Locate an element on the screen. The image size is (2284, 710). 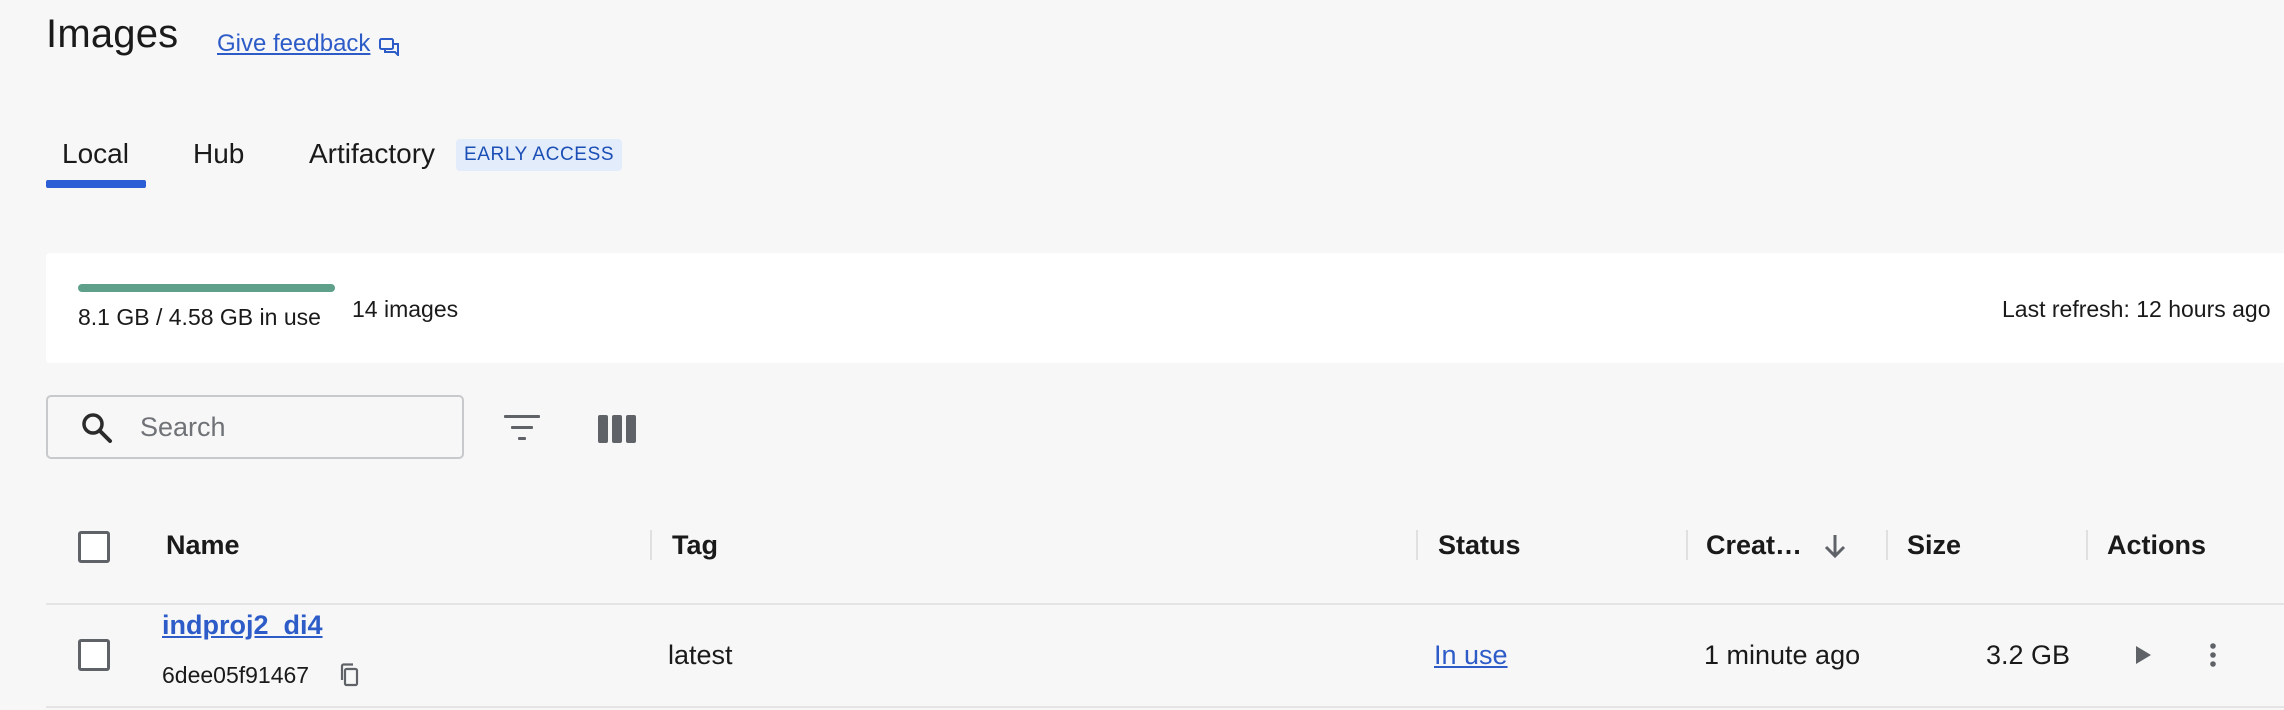
early-access-badge: EARLY ACCESS is located at coordinates (539, 155).